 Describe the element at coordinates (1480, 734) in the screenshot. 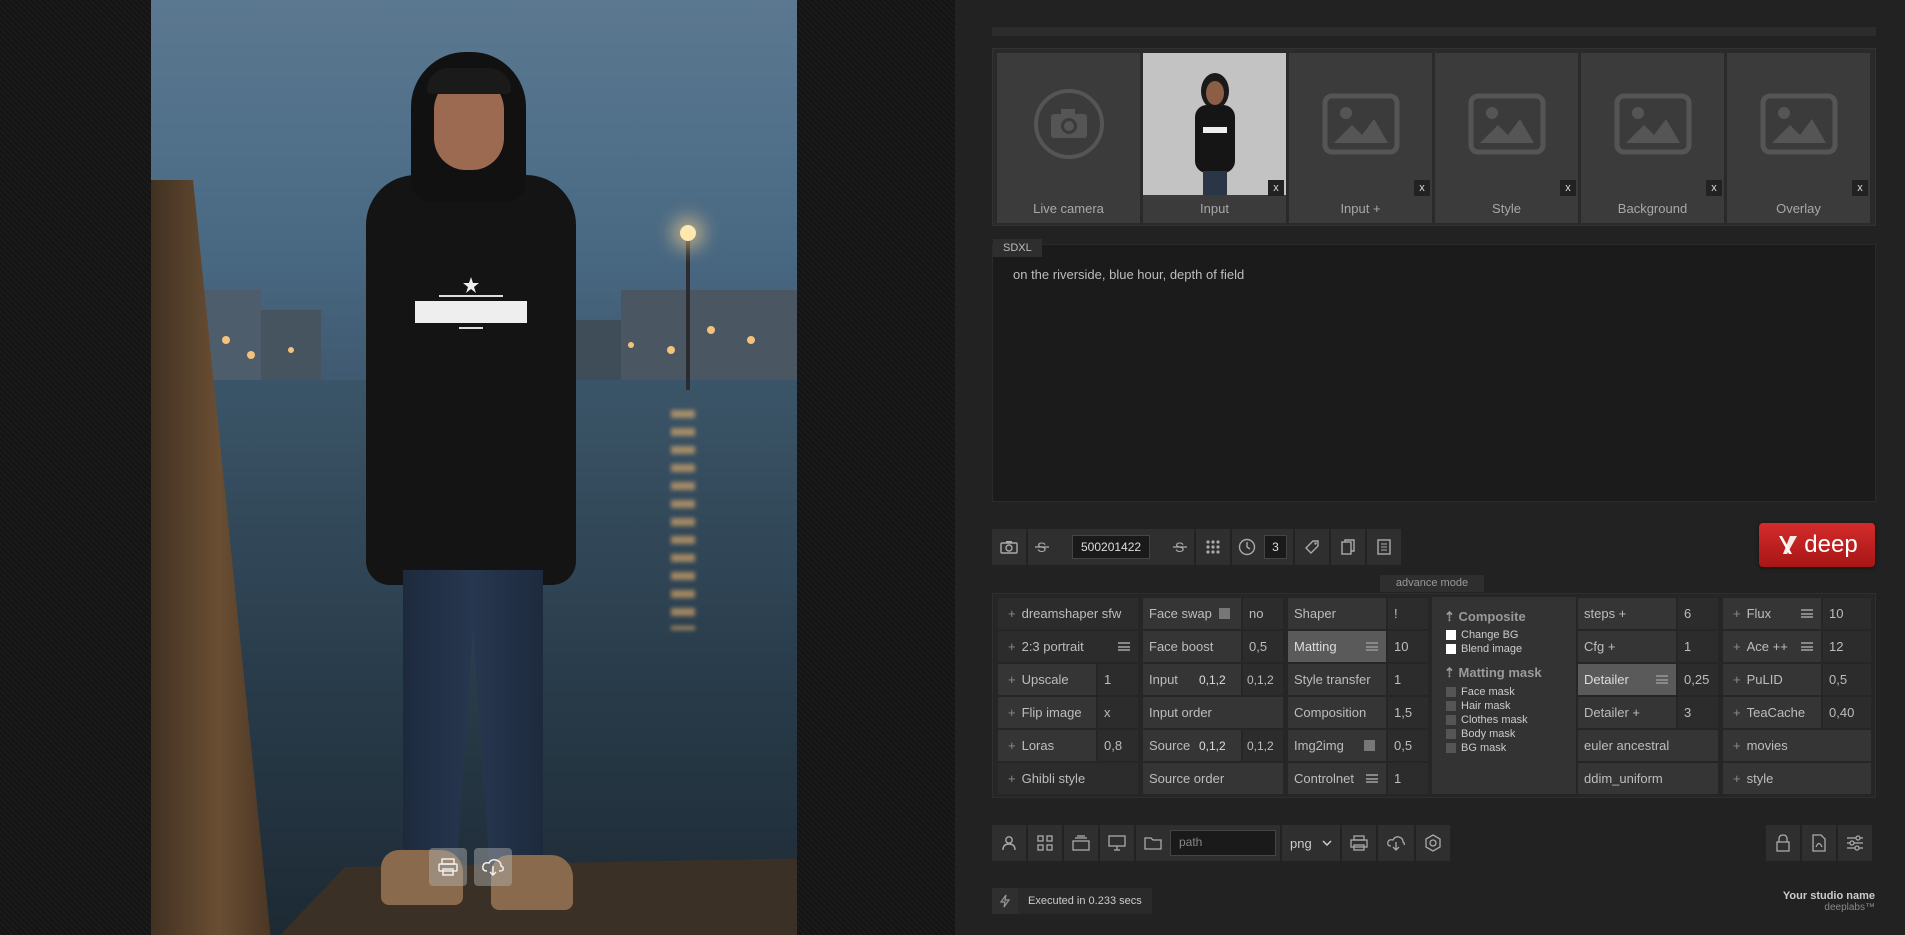

I see `body-mask-option: Body mask` at that location.